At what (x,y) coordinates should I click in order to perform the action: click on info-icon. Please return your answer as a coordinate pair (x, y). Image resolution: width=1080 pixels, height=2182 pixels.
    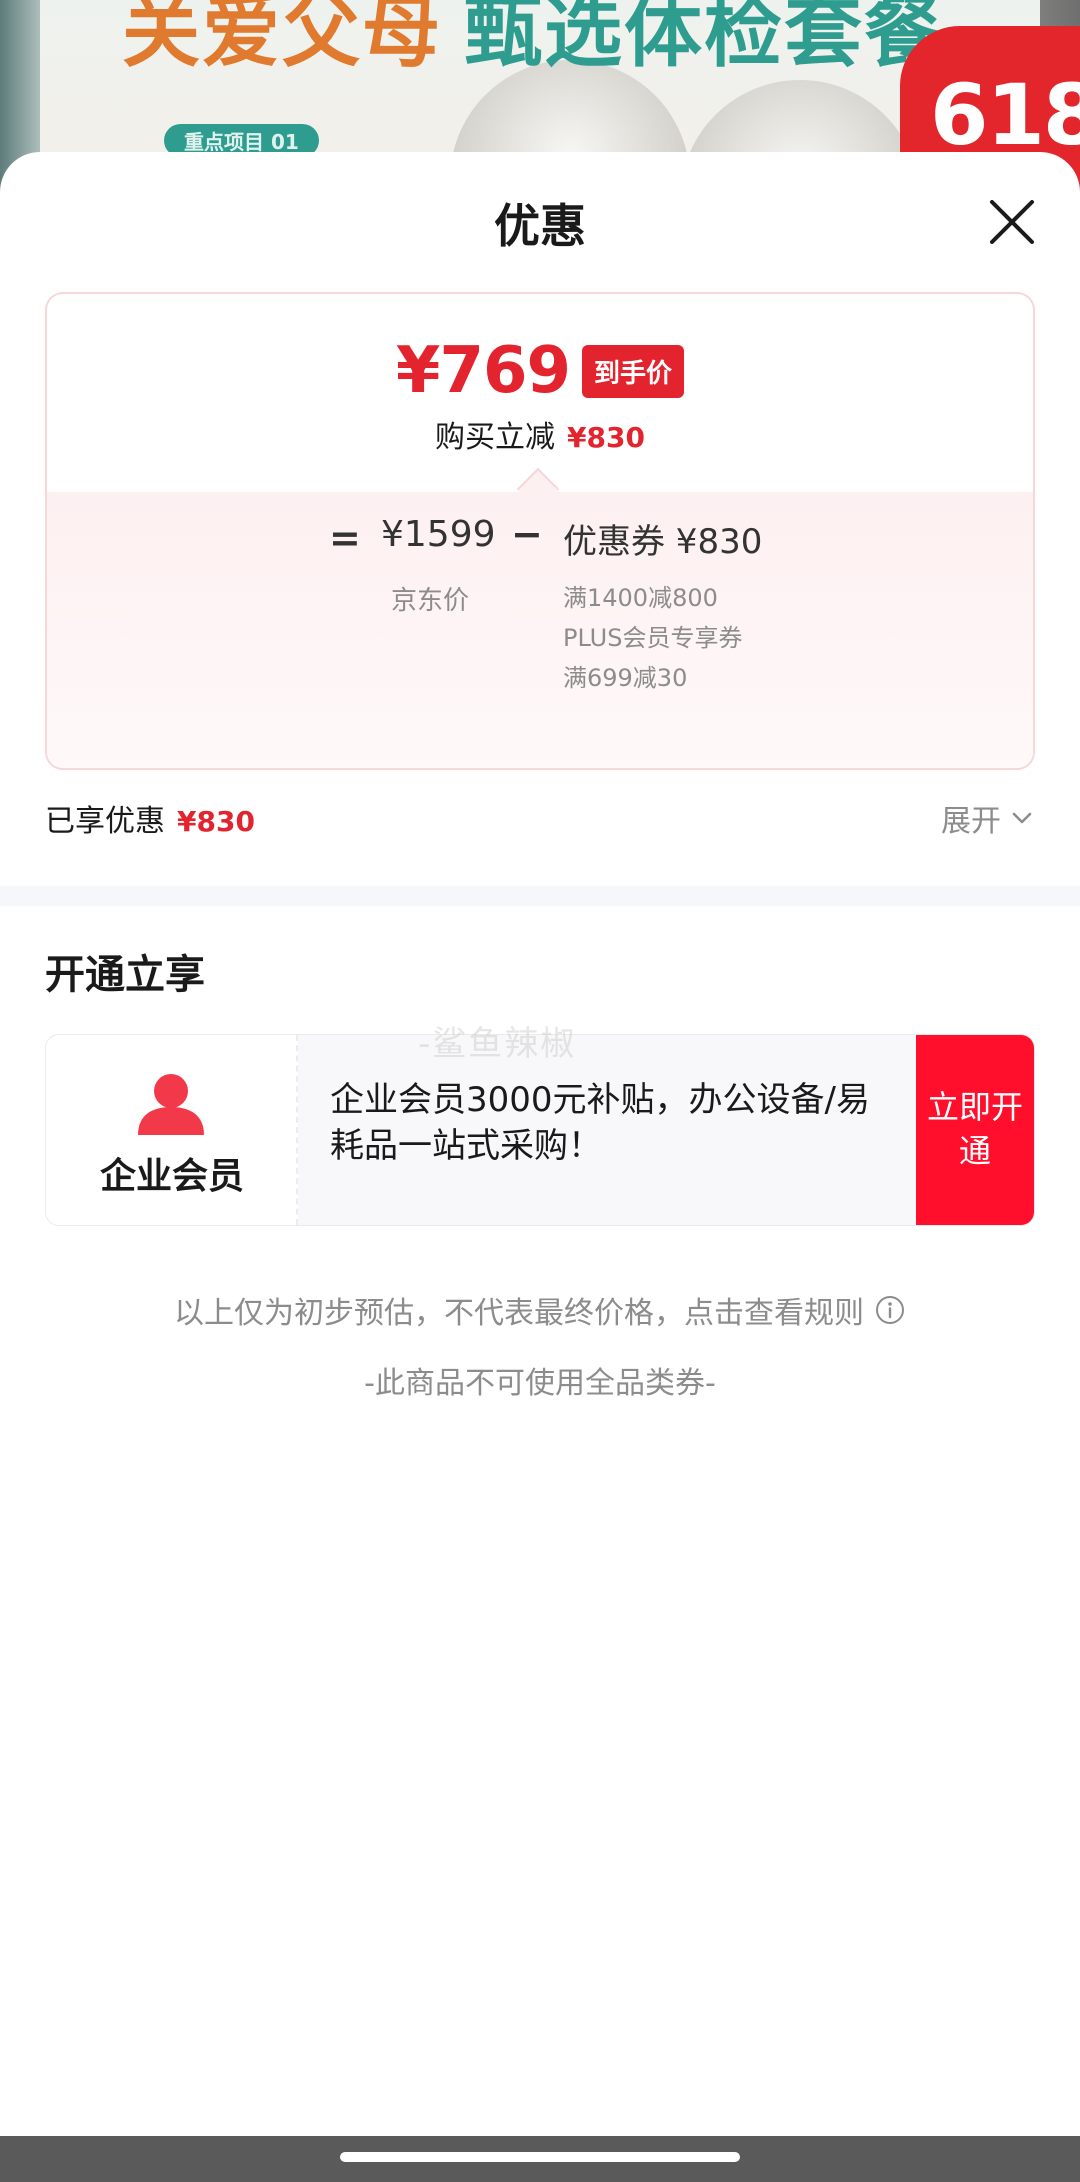
    Looking at the image, I should click on (890, 1310).